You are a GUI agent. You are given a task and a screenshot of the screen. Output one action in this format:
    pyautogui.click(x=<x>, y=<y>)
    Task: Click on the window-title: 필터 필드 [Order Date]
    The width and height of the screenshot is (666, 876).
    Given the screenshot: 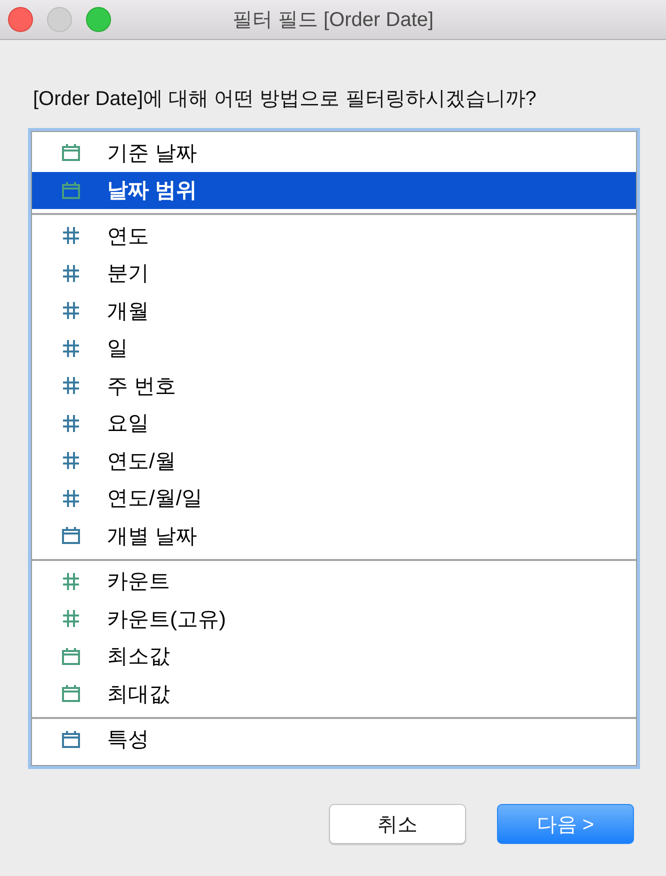 What is the action you would take?
    pyautogui.click(x=333, y=20)
    